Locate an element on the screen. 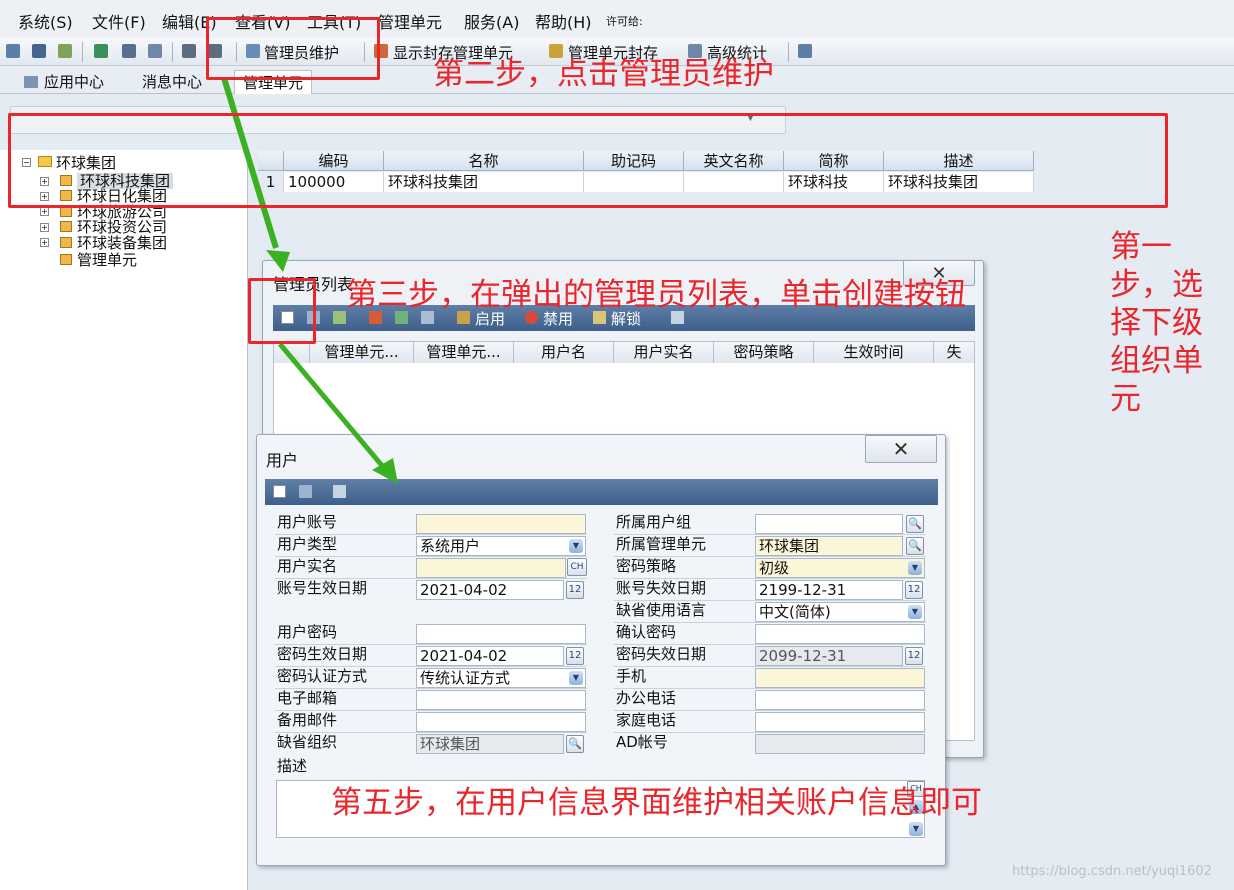  highlight-create-button is located at coordinates (282, 311).